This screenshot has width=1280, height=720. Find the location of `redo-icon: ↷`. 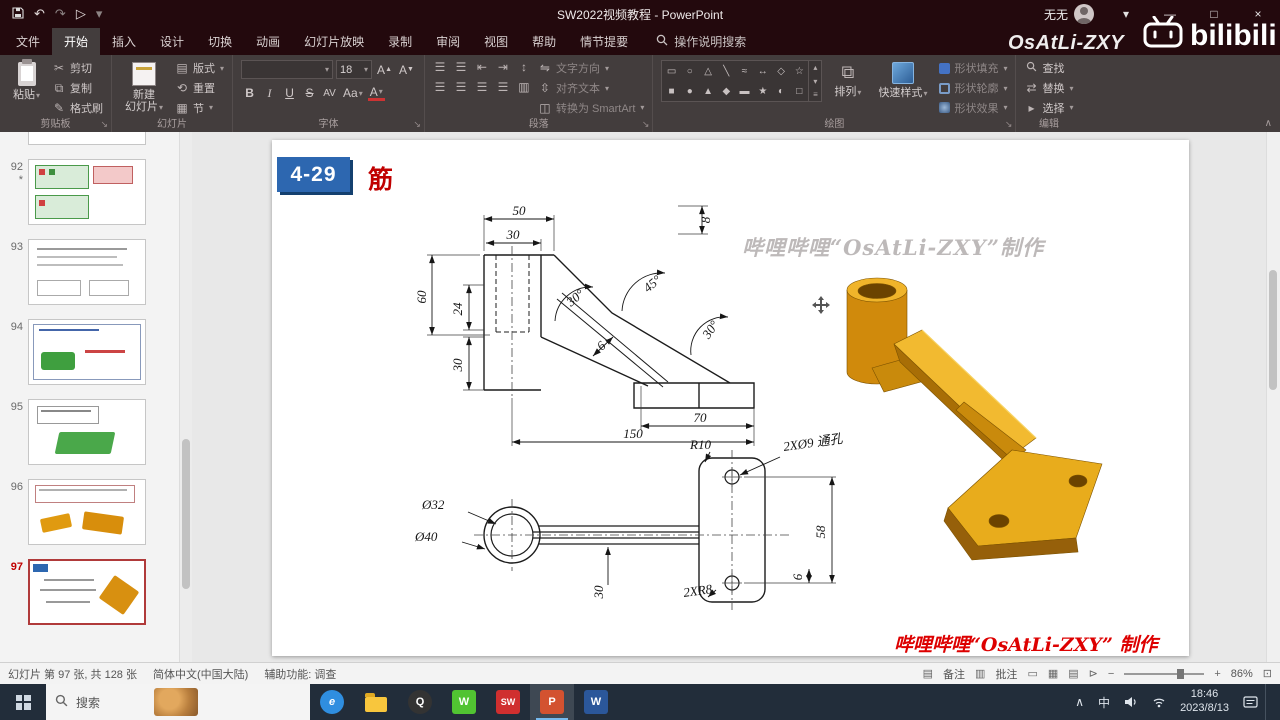

redo-icon: ↷ is located at coordinates (60, 14).